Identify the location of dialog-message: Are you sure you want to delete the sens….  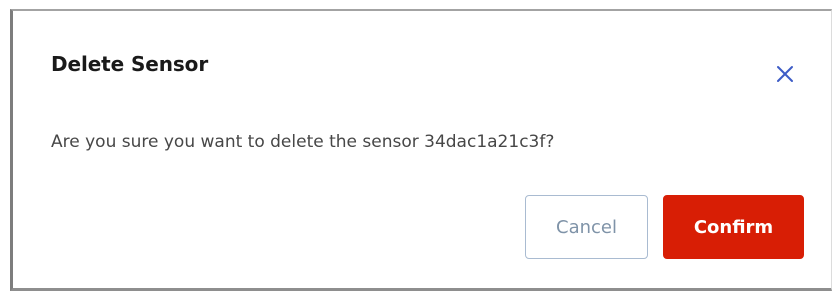
(303, 142).